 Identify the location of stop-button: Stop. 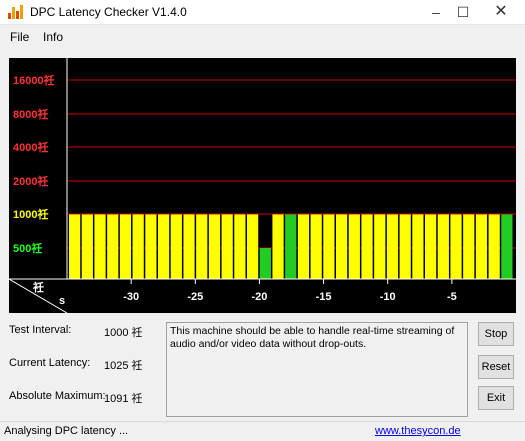
(496, 334).